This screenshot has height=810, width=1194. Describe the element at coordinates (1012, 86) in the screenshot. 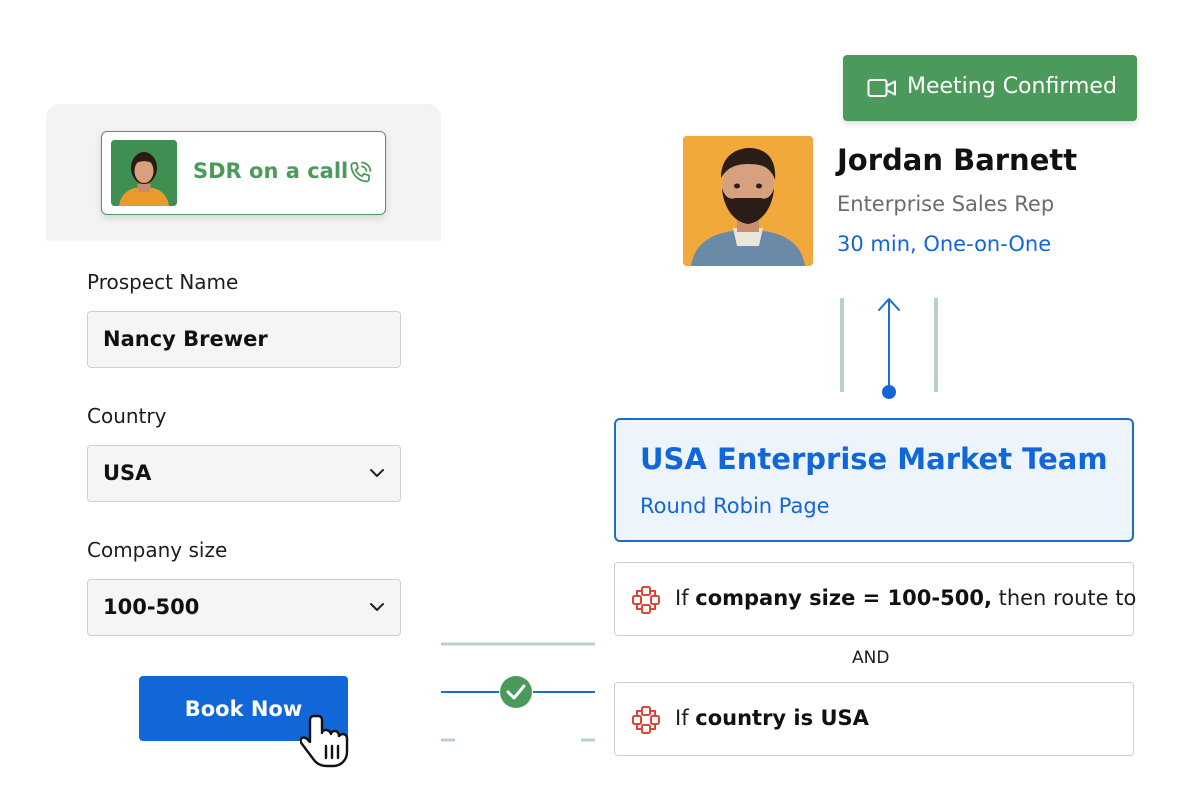

I see `meeting-confirmed-label: Meeting Confirmed` at that location.